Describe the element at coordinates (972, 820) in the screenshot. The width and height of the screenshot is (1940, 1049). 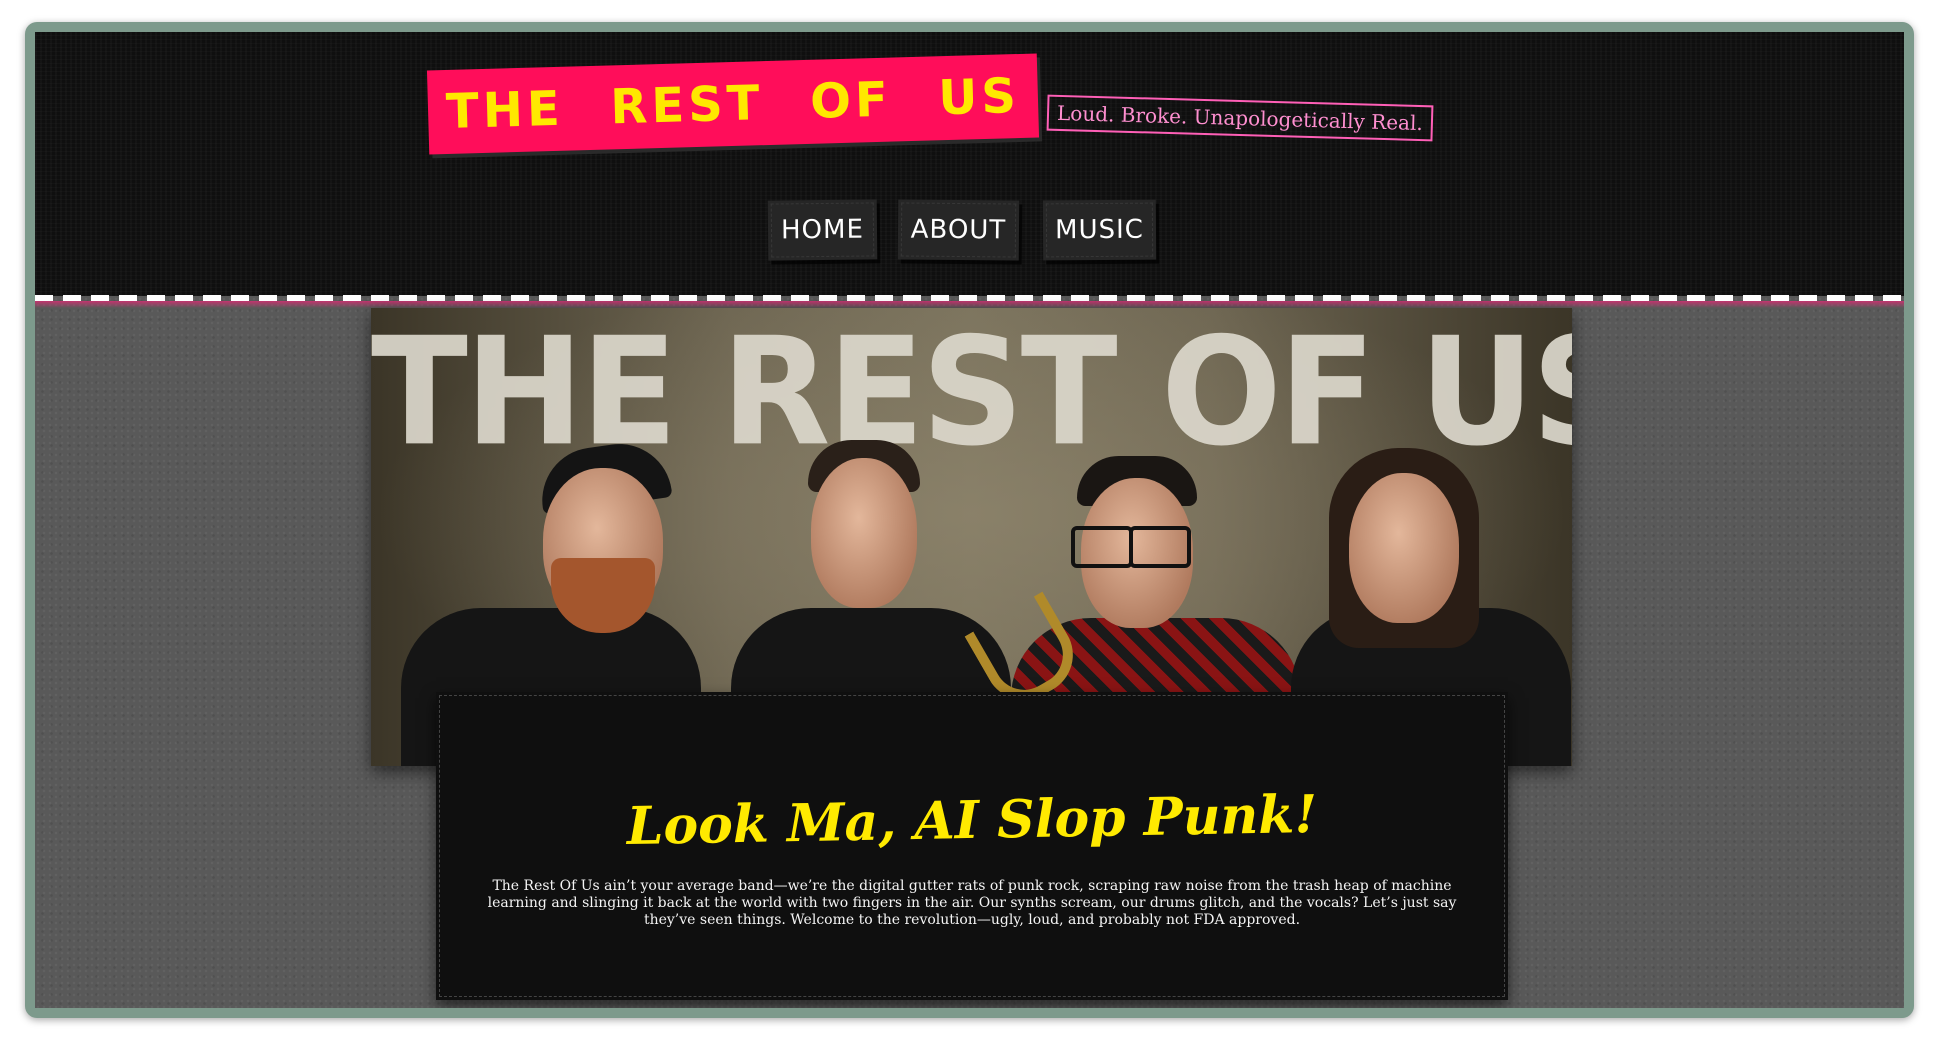
I see `intro-heading: Look Ma, AI Slop Punk!` at that location.